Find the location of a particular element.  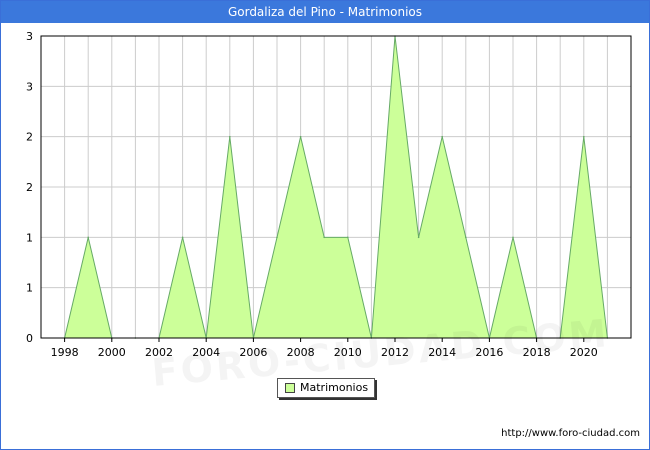

data-point-2009 is located at coordinates (324, 237).